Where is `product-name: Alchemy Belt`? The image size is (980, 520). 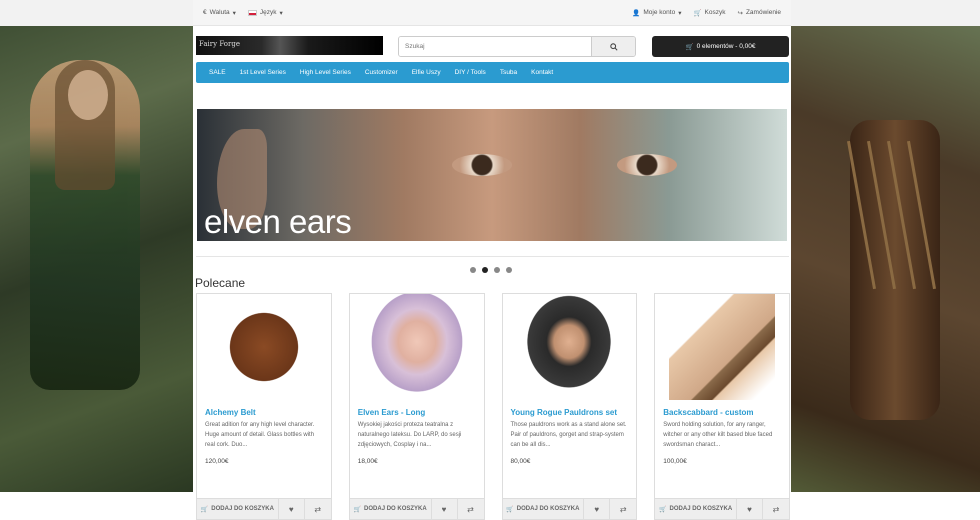
product-name: Alchemy Belt is located at coordinates (264, 410).